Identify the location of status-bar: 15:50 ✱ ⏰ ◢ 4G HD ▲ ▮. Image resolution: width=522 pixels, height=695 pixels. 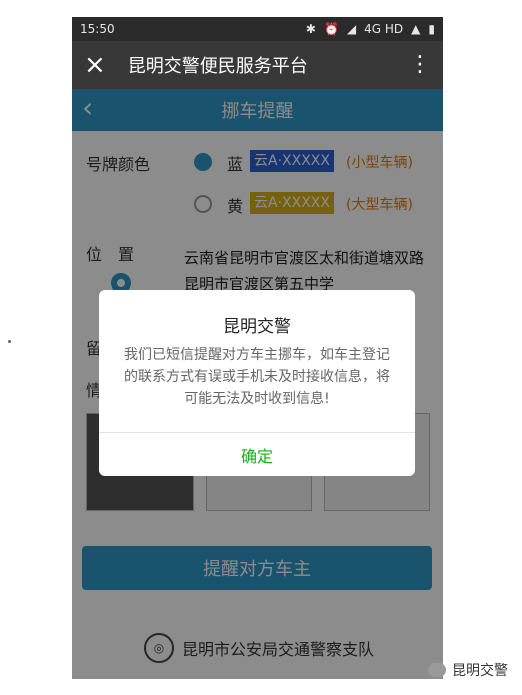
(257, 29).